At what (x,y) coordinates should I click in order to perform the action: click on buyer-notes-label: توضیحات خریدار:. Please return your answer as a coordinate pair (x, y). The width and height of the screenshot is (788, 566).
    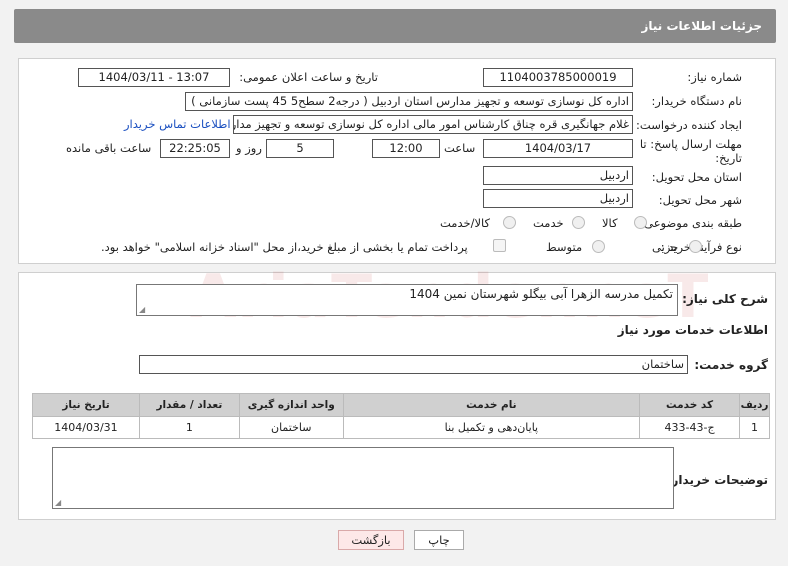
    Looking at the image, I should click on (717, 480).